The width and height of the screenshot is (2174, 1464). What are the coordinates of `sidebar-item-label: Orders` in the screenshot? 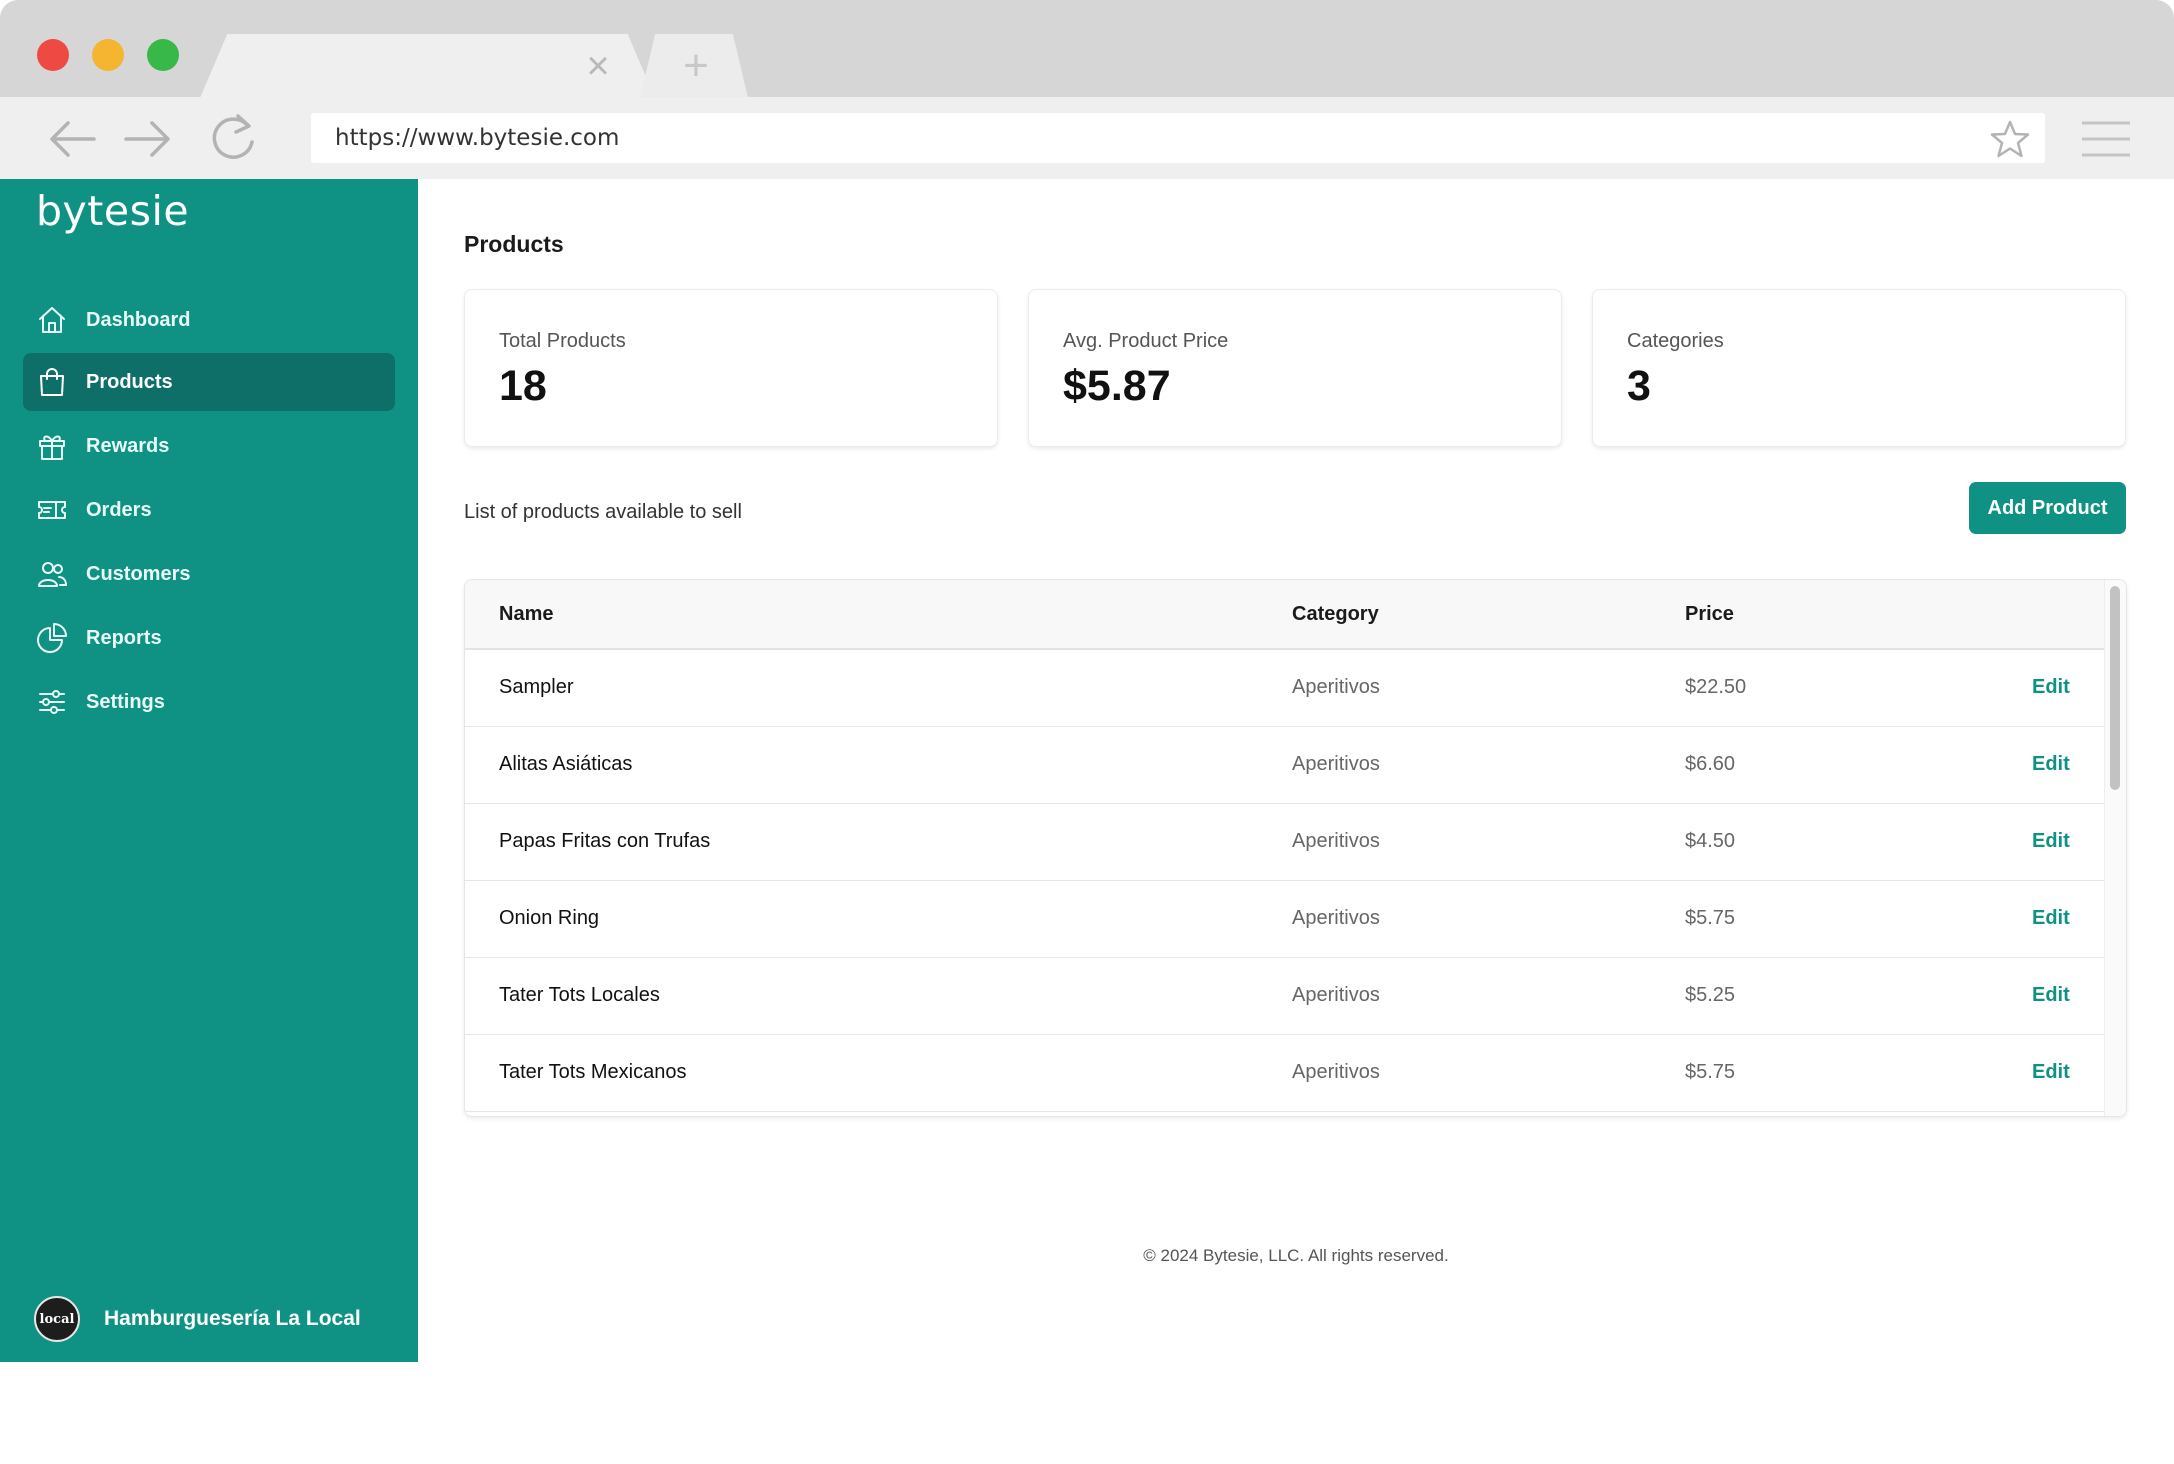 It's located at (119, 509).